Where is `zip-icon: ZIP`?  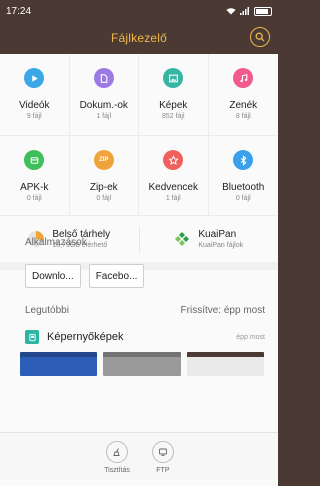 zip-icon: ZIP is located at coordinates (103, 160).